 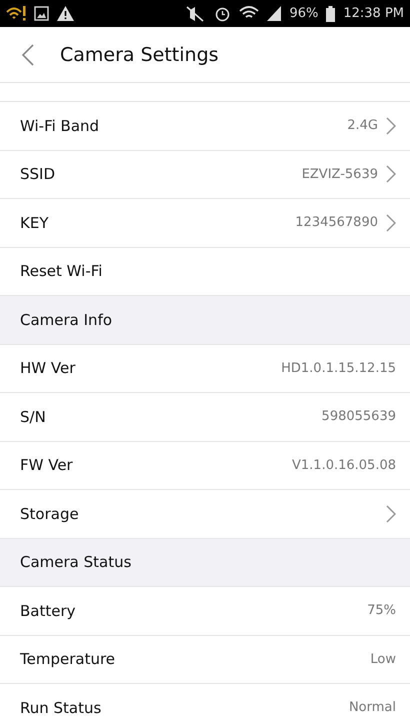 What do you see at coordinates (359, 416) in the screenshot?
I see `row-value: 598055639` at bounding box center [359, 416].